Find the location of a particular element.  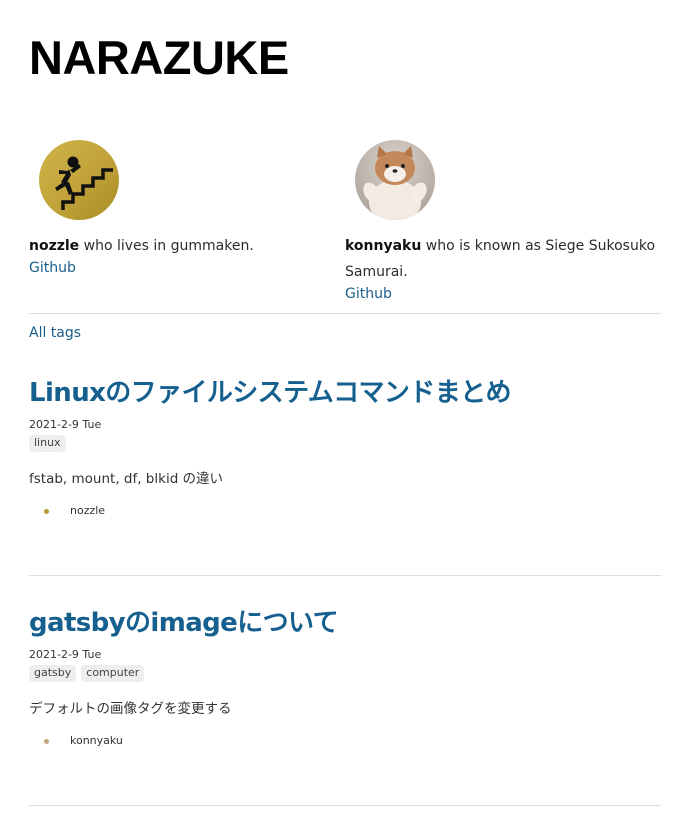

post-tags: linux is located at coordinates (345, 443).